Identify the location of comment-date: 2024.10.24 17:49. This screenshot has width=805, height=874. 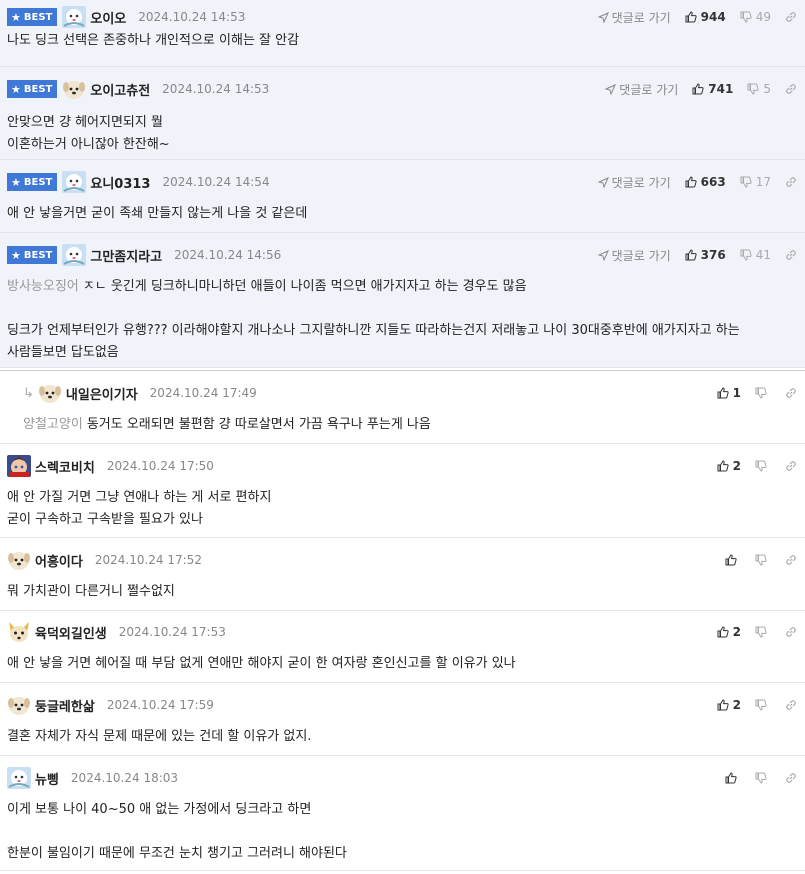
(203, 393).